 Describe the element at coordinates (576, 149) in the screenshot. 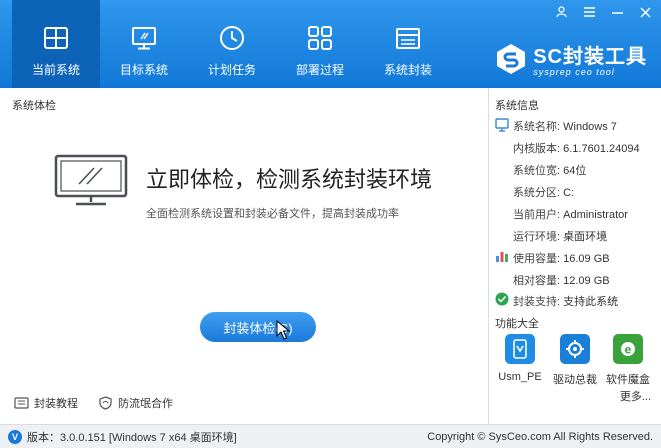

I see `info-row-kernel: 内核版本: 6.1.7601.24094` at that location.